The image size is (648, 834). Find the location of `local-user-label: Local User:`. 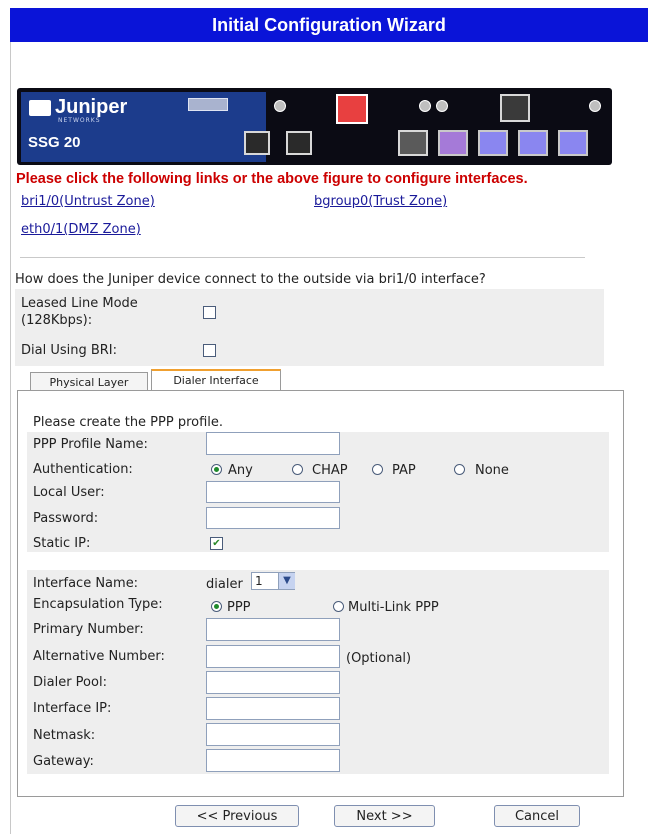

local-user-label: Local User: is located at coordinates (69, 492).